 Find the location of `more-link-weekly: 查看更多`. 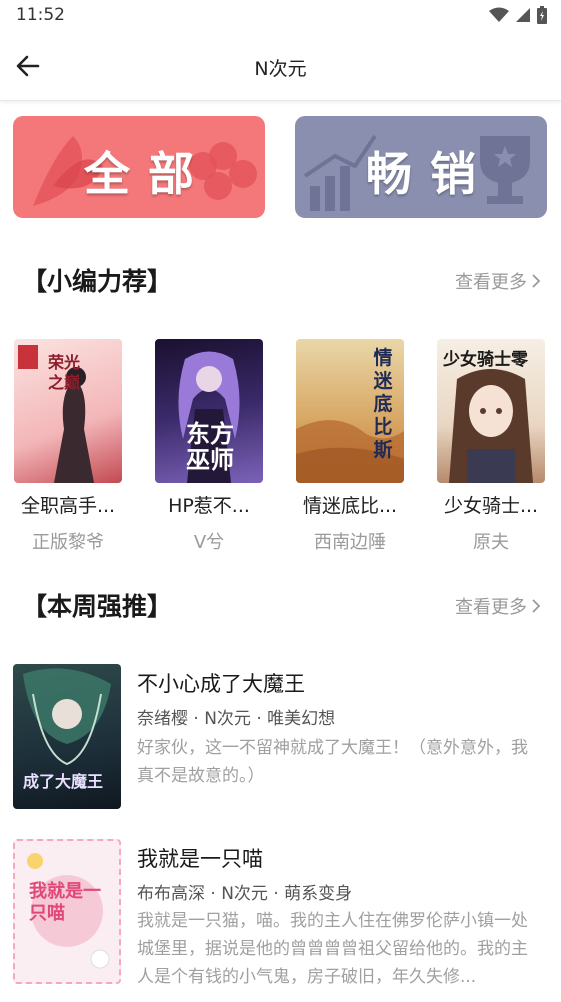

more-link-weekly: 查看更多 is located at coordinates (498, 606).